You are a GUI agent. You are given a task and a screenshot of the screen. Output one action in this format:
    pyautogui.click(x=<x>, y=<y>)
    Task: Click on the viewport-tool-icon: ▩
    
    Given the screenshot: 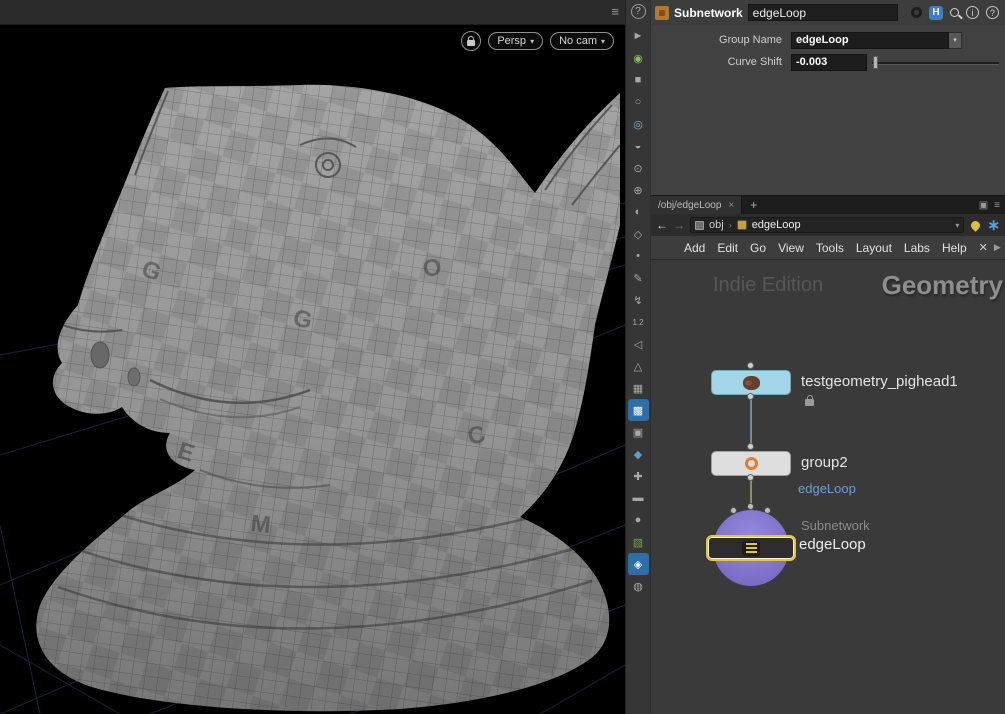 What is the action you would take?
    pyautogui.click(x=638, y=410)
    